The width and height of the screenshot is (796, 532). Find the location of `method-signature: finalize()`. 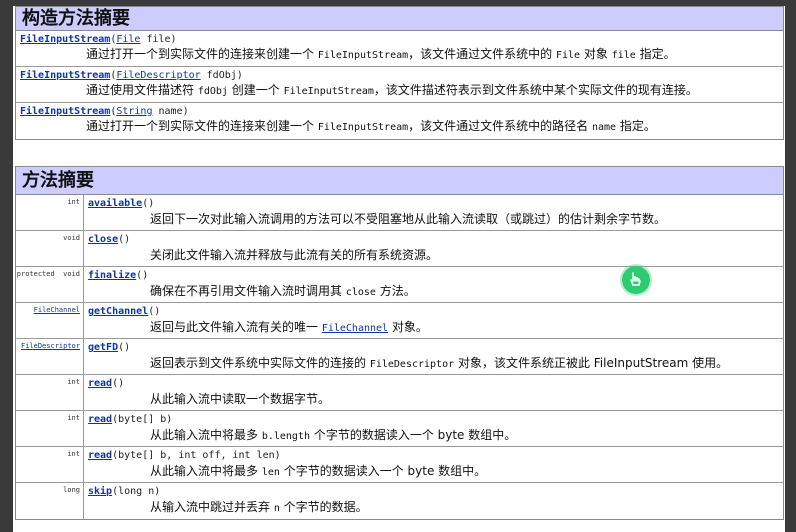

method-signature: finalize() is located at coordinates (433, 276).